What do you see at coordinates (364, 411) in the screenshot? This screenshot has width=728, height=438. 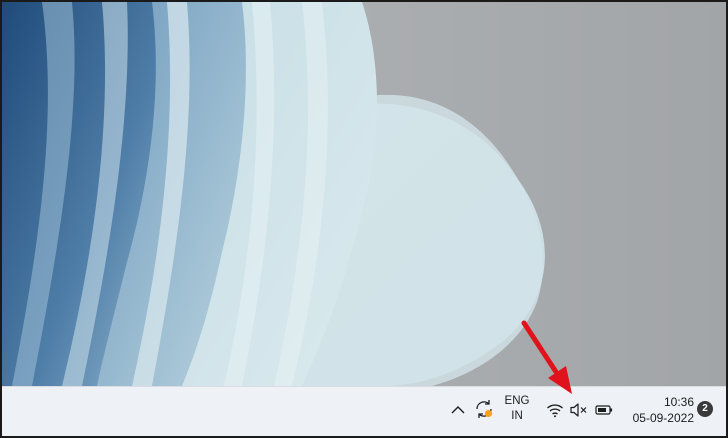 I see `taskbar: ENG IN 10:36 05-09-2022 2` at bounding box center [364, 411].